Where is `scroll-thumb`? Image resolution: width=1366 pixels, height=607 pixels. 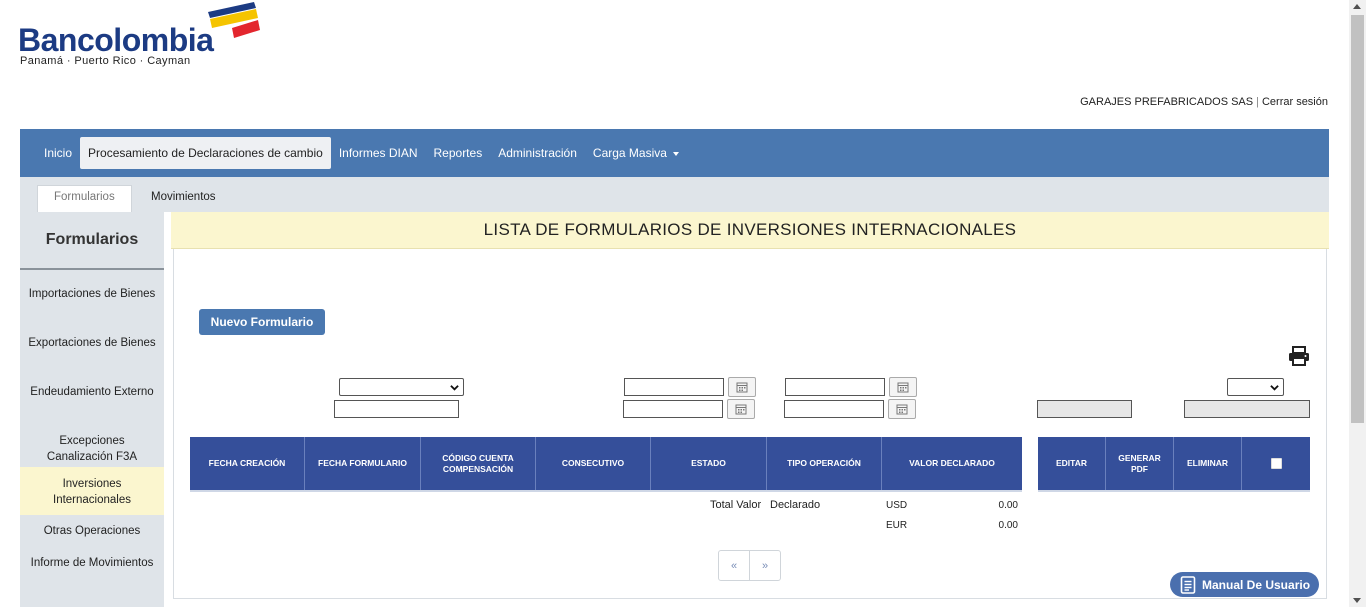 scroll-thumb is located at coordinates (1357, 219).